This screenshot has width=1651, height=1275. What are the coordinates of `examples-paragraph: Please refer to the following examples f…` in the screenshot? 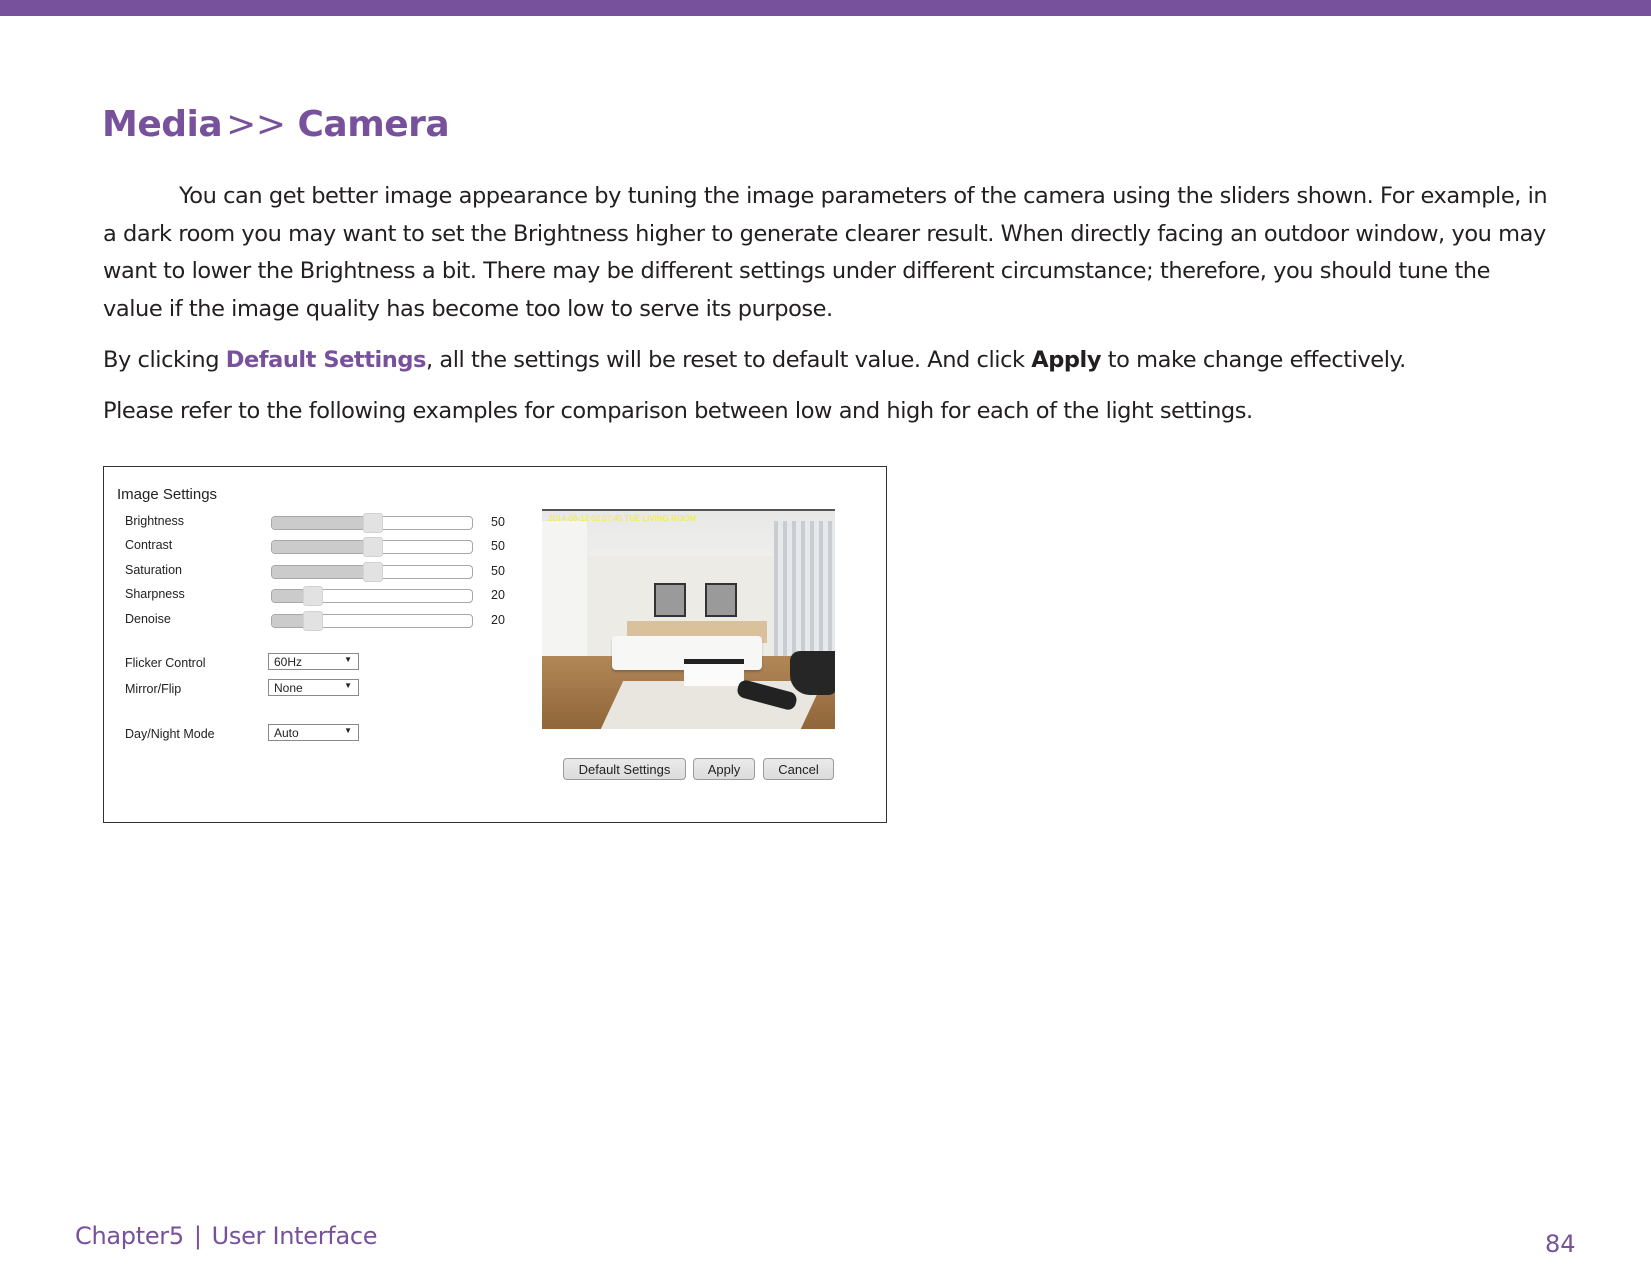 It's located at (678, 411).